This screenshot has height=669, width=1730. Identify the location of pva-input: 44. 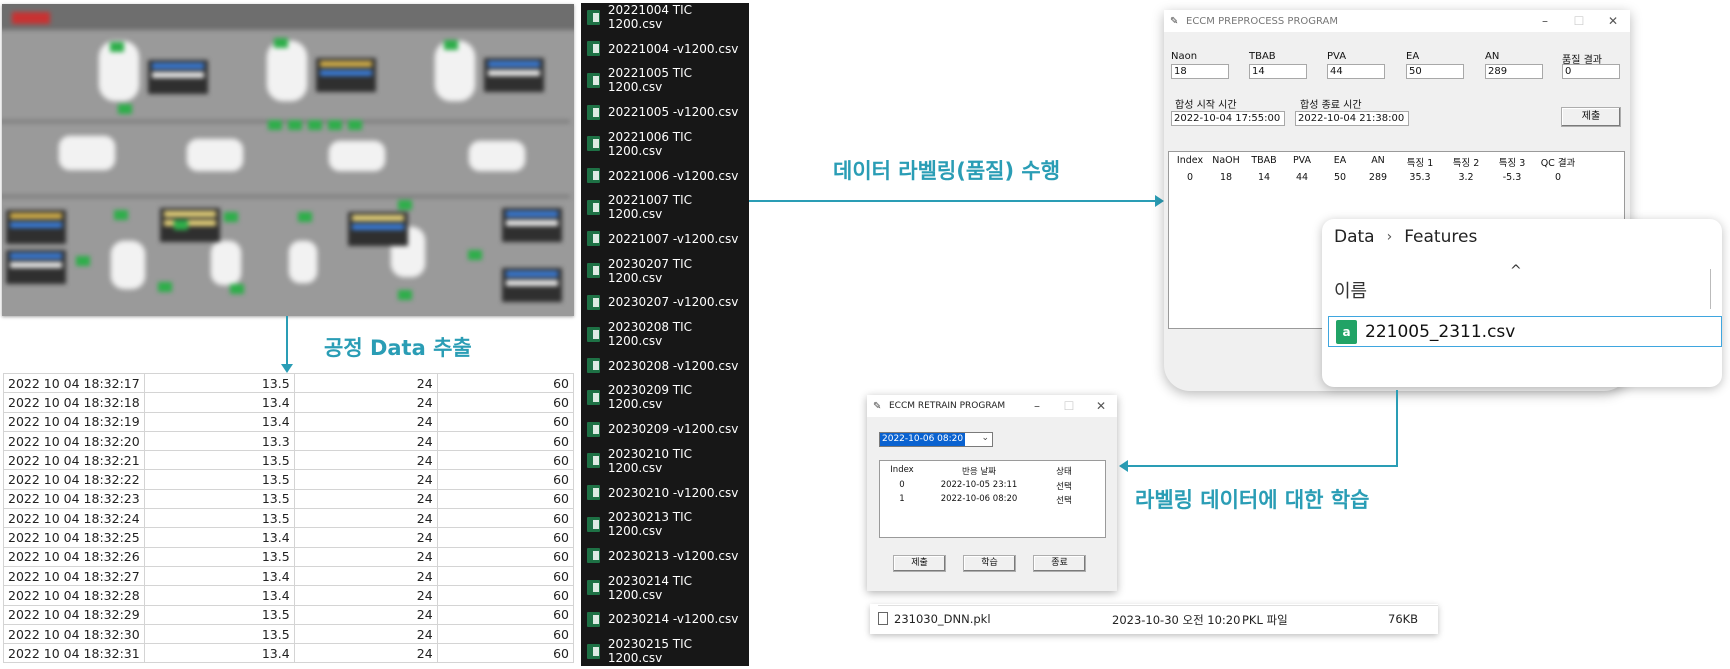
(1356, 71).